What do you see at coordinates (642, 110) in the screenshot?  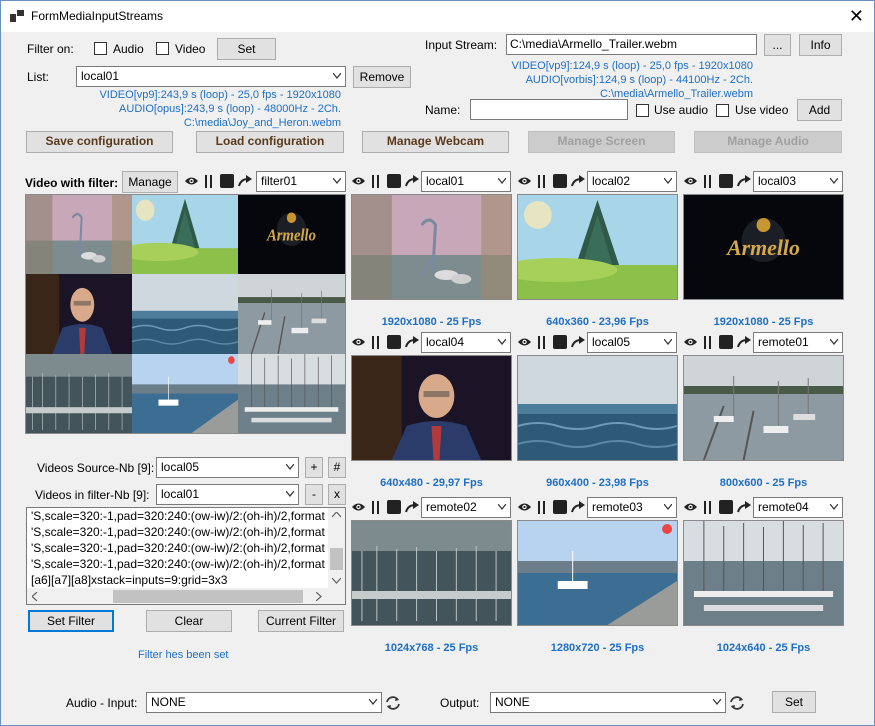 I see `use-audio-checkbox` at bounding box center [642, 110].